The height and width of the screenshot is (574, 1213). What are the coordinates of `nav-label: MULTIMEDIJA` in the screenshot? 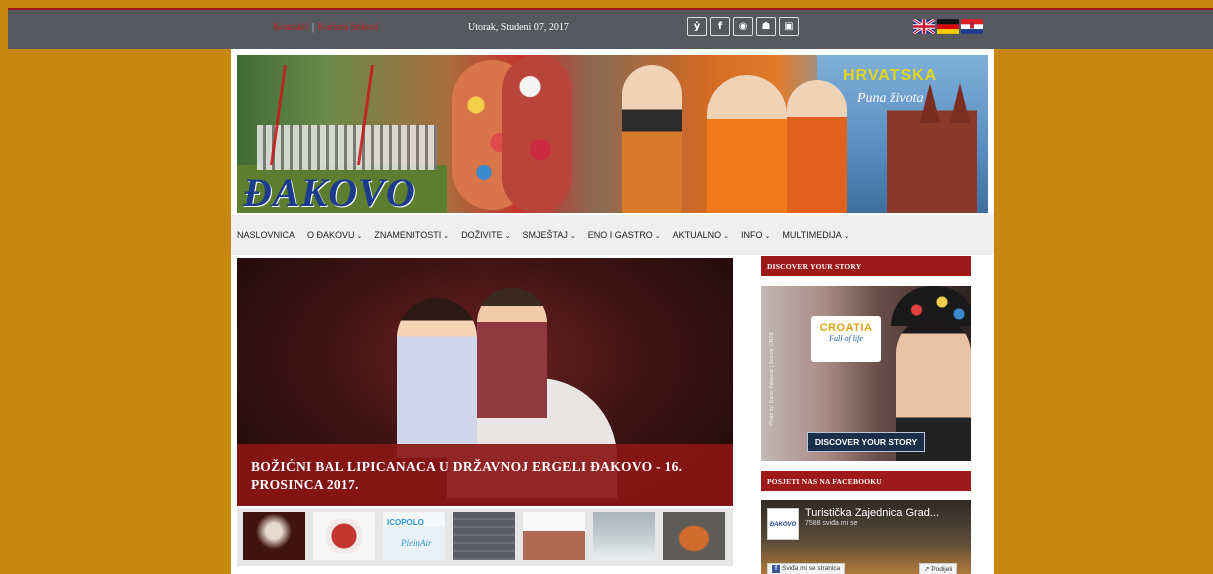 It's located at (812, 235).